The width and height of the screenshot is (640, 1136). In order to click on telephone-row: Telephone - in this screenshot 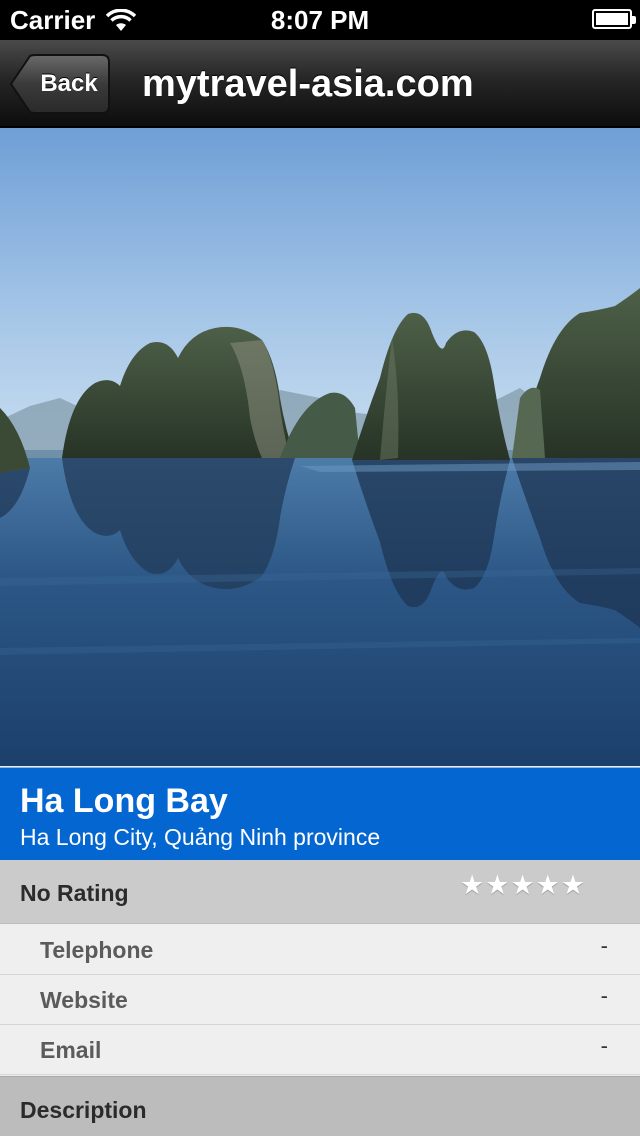, I will do `click(320, 950)`.